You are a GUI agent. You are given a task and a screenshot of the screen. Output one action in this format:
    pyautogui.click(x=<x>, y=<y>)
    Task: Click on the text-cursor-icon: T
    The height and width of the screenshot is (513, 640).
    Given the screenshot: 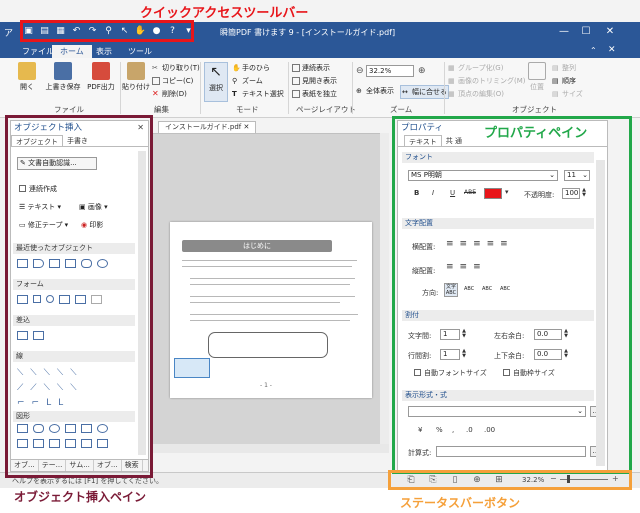 What is the action you would take?
    pyautogui.click(x=234, y=94)
    